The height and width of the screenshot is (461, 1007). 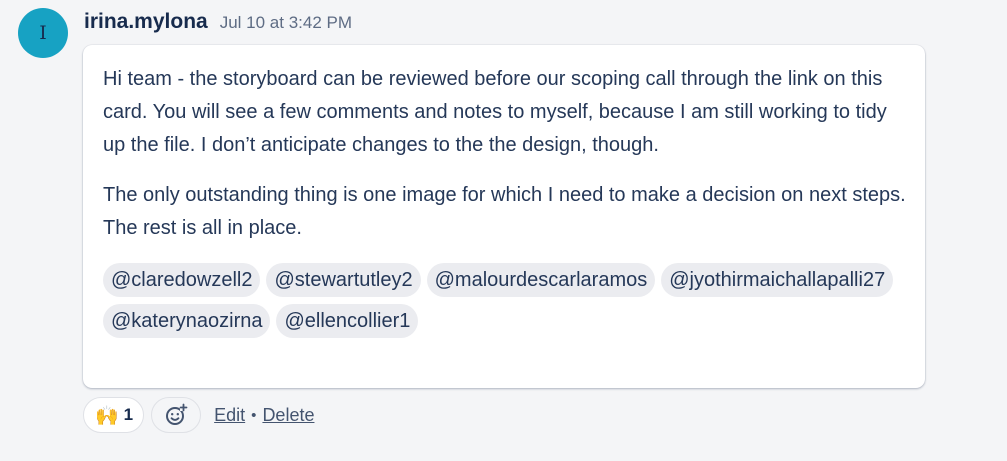 I want to click on reaction-button: 🙌 1, so click(x=114, y=415).